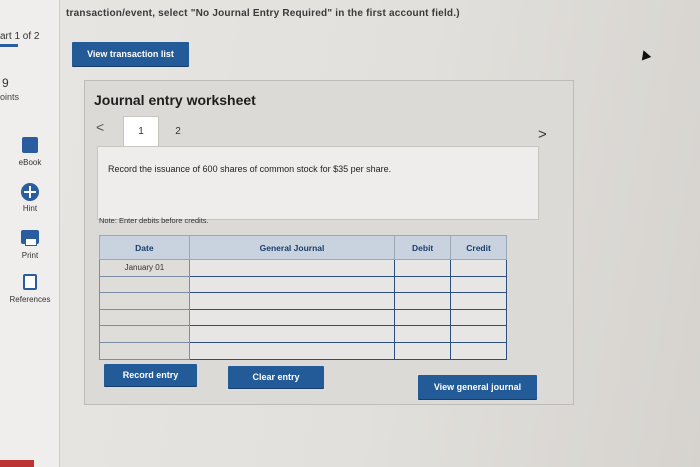 This screenshot has width=700, height=467. Describe the element at coordinates (276, 377) in the screenshot. I see `clear-entry-button: Clear entry` at that location.